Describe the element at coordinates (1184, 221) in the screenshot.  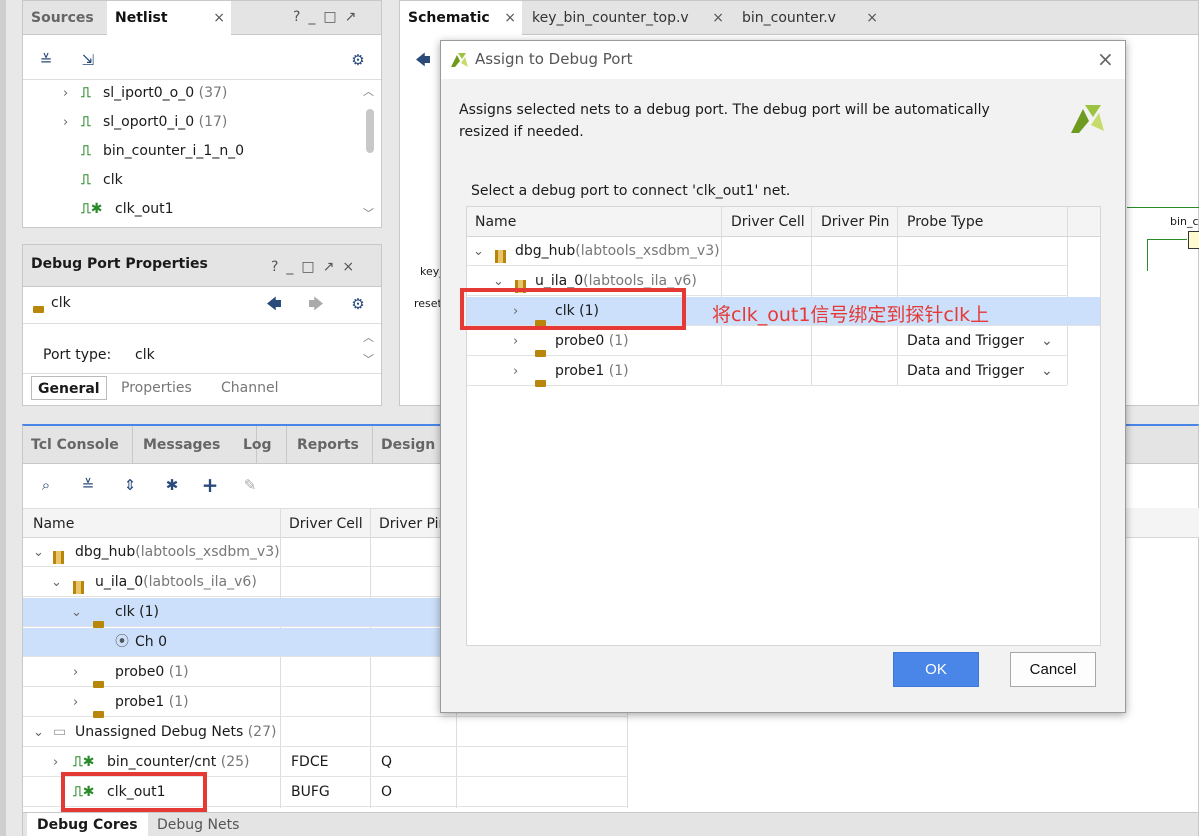
I see `schematic-label: bin_c` at that location.